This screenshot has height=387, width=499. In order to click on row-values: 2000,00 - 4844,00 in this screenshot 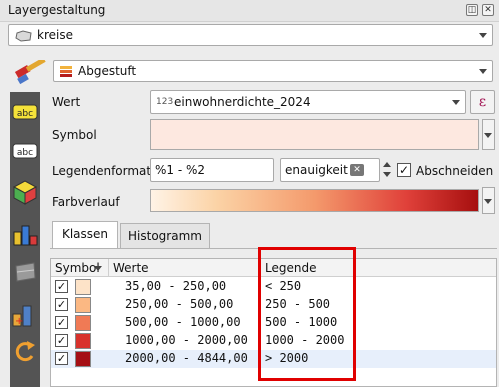, I will do `click(186, 358)`.